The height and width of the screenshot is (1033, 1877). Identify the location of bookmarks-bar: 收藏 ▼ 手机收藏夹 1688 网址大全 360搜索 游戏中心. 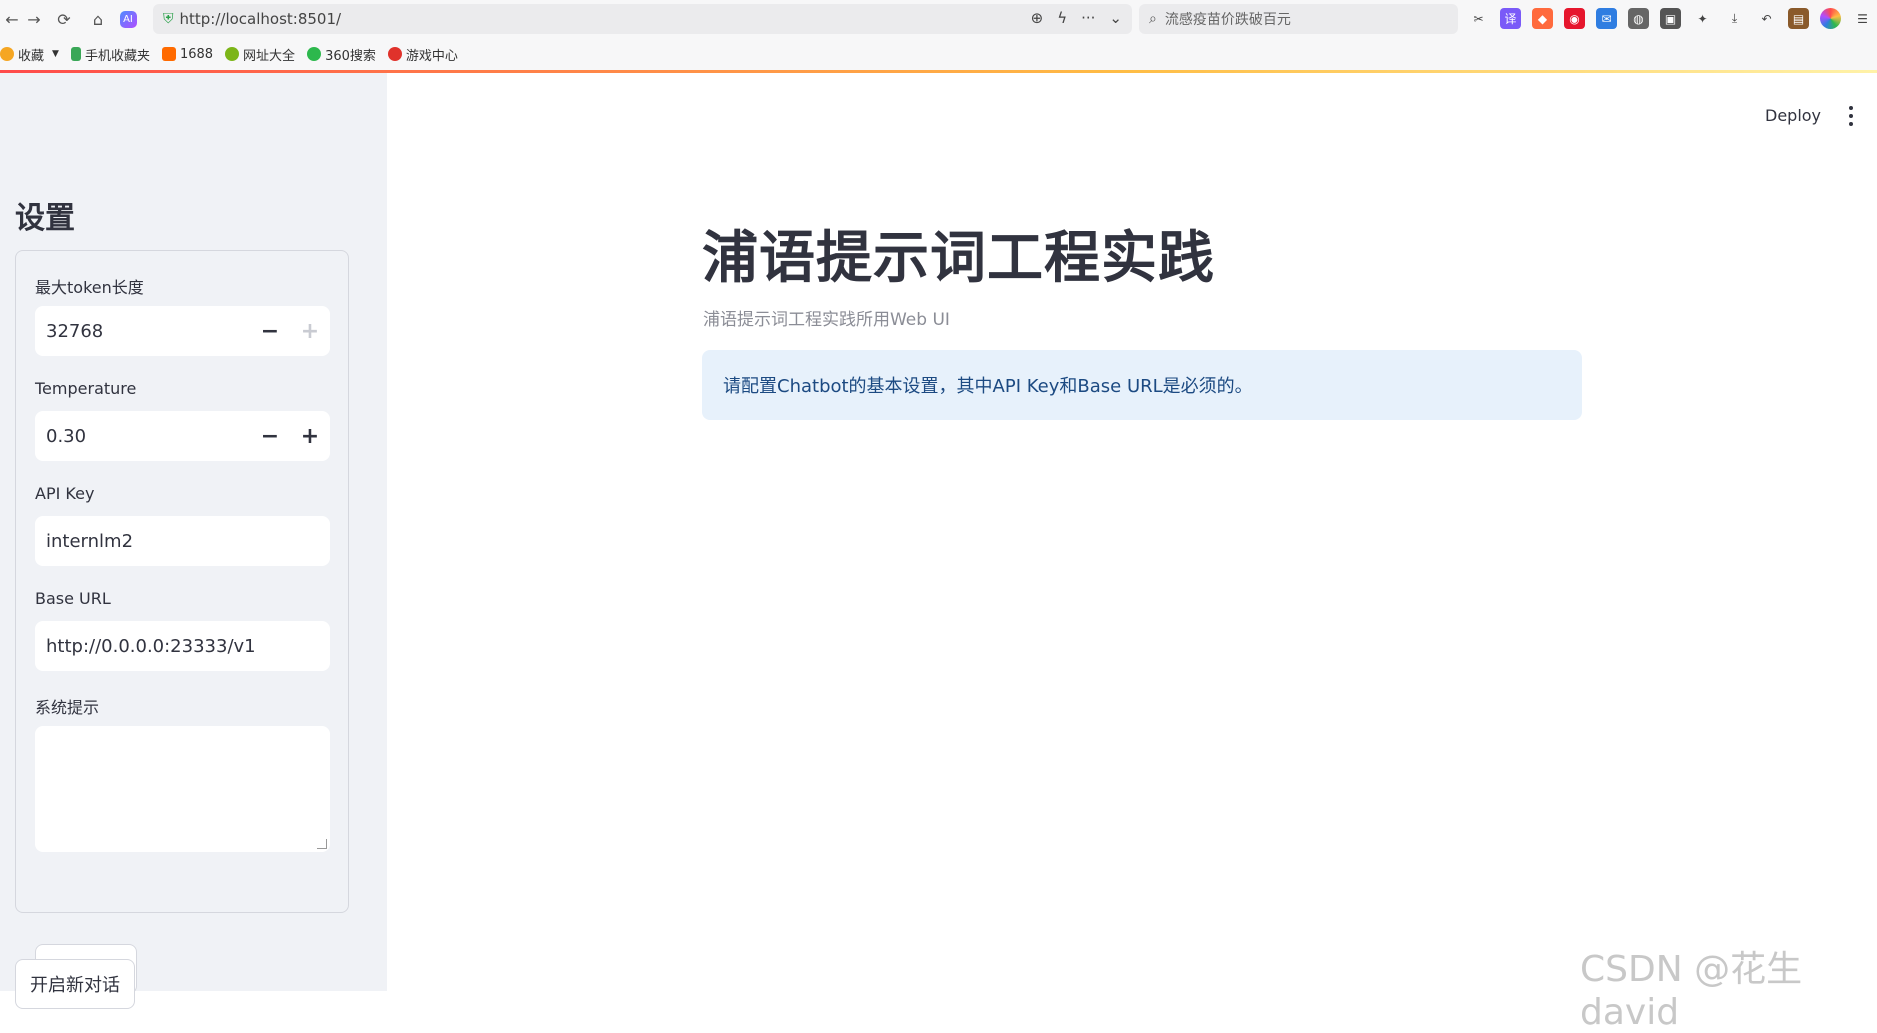
(938, 54).